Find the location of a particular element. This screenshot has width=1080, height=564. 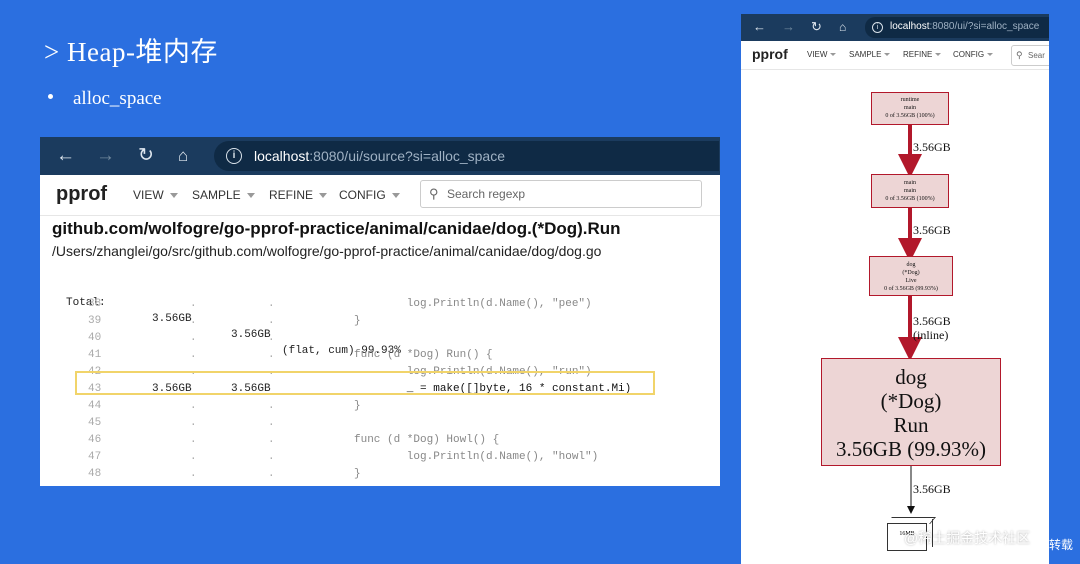

address-bar: i localhost:8080/ui/?si=alloc_space is located at coordinates (957, 27).